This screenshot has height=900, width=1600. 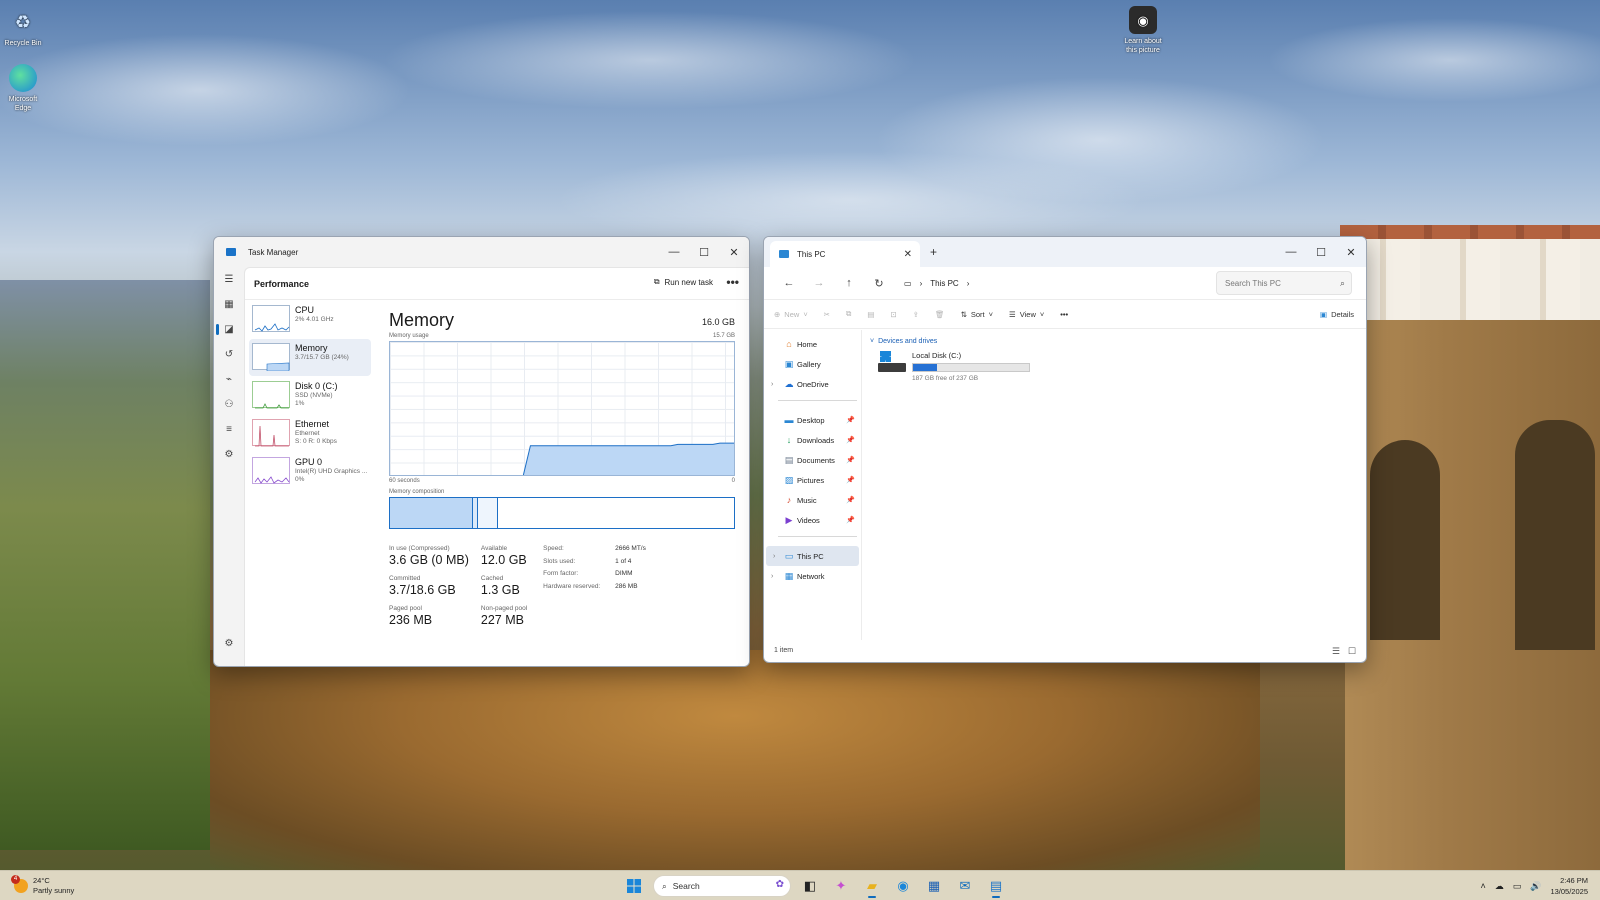 I want to click on weather-widget: 4 24°C Partly sunny, so click(x=42, y=885).